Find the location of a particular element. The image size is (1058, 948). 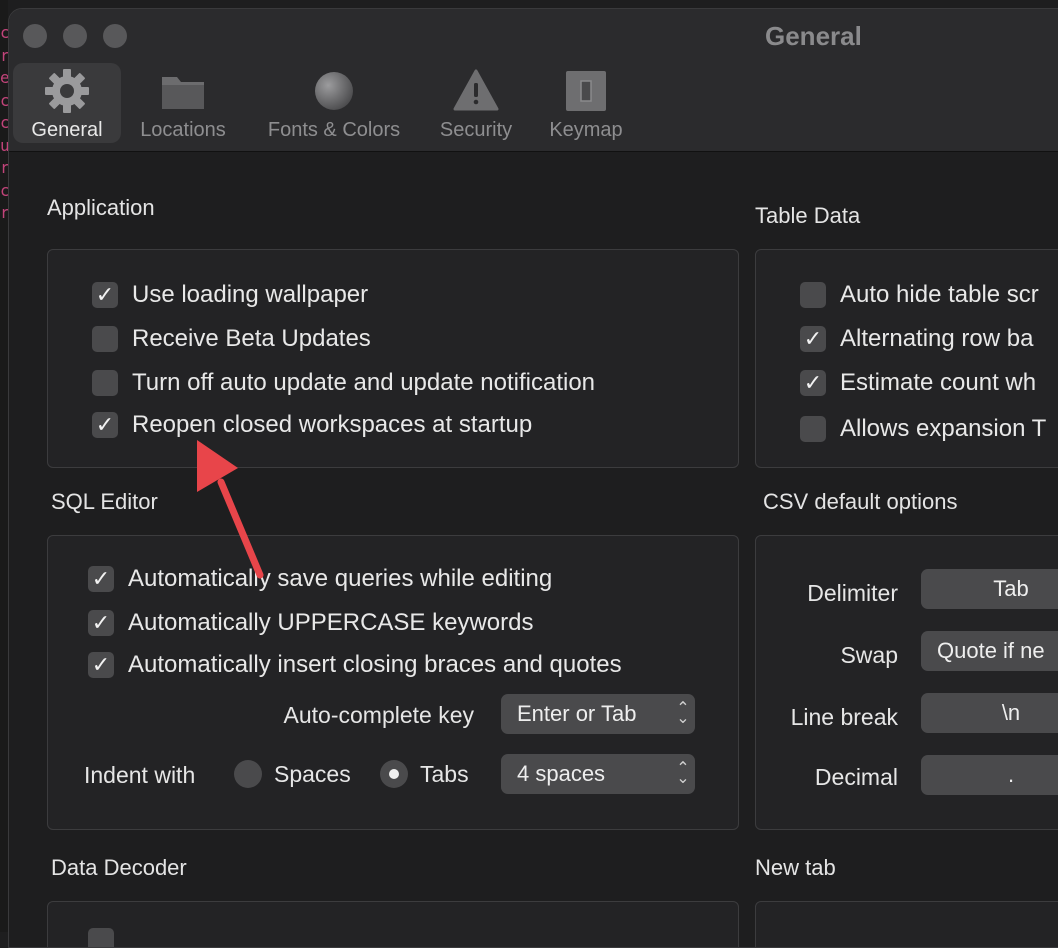

option-label: Use loading wallpaper is located at coordinates (250, 294).